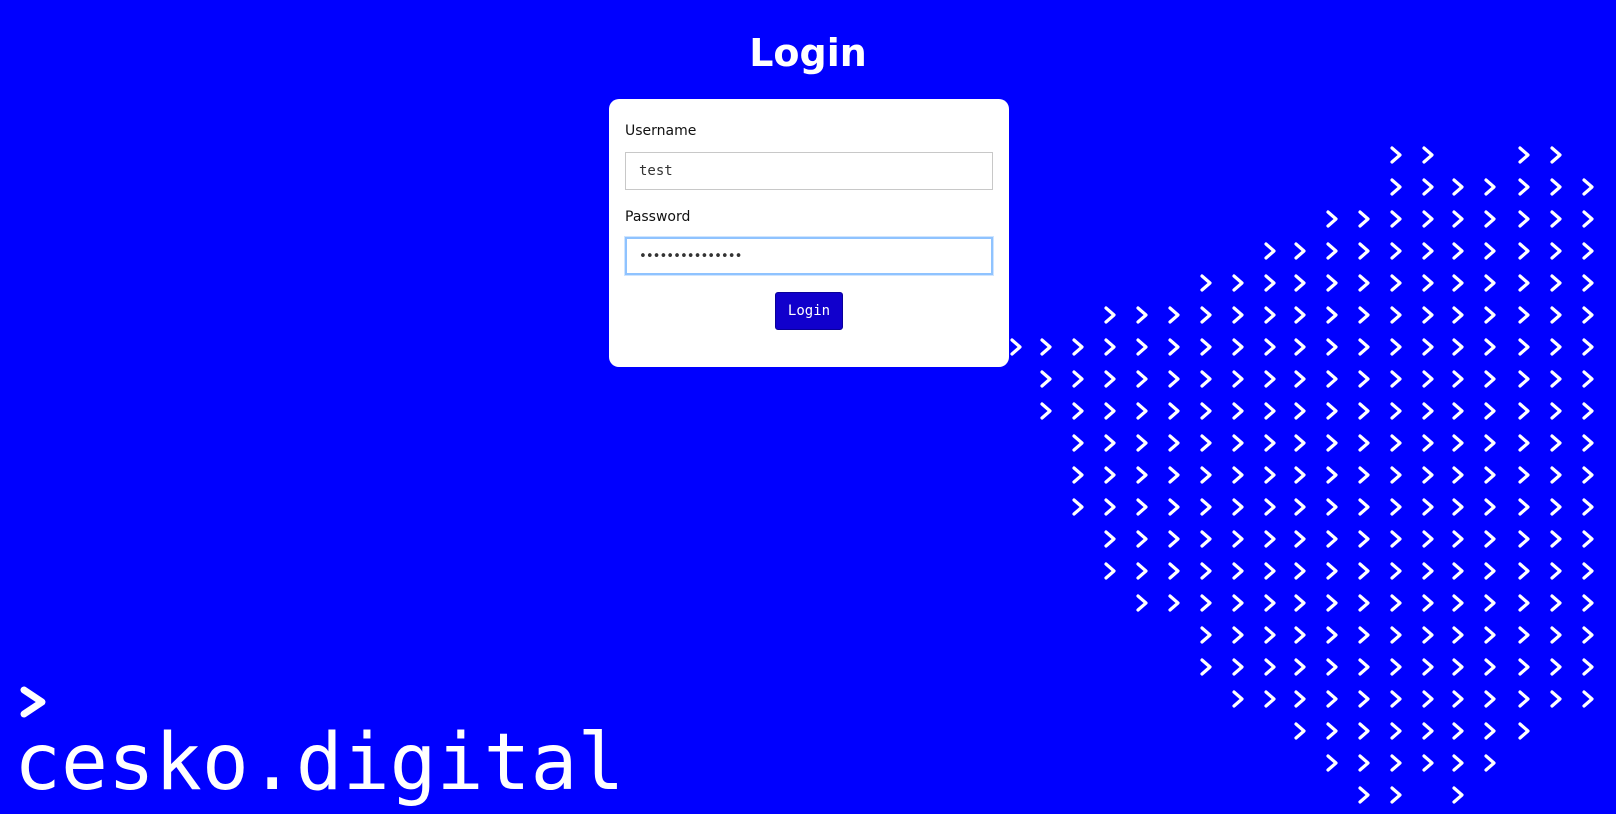 The width and height of the screenshot is (1616, 814). Describe the element at coordinates (809, 256) in the screenshot. I see `password-input` at that location.